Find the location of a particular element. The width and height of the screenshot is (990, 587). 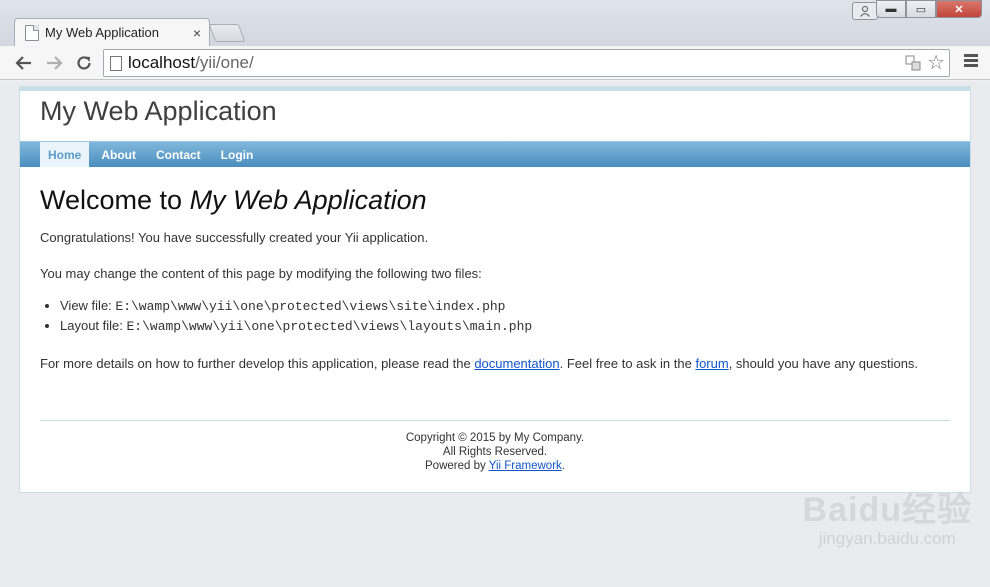

url-path: /yii/one/ is located at coordinates (224, 62).